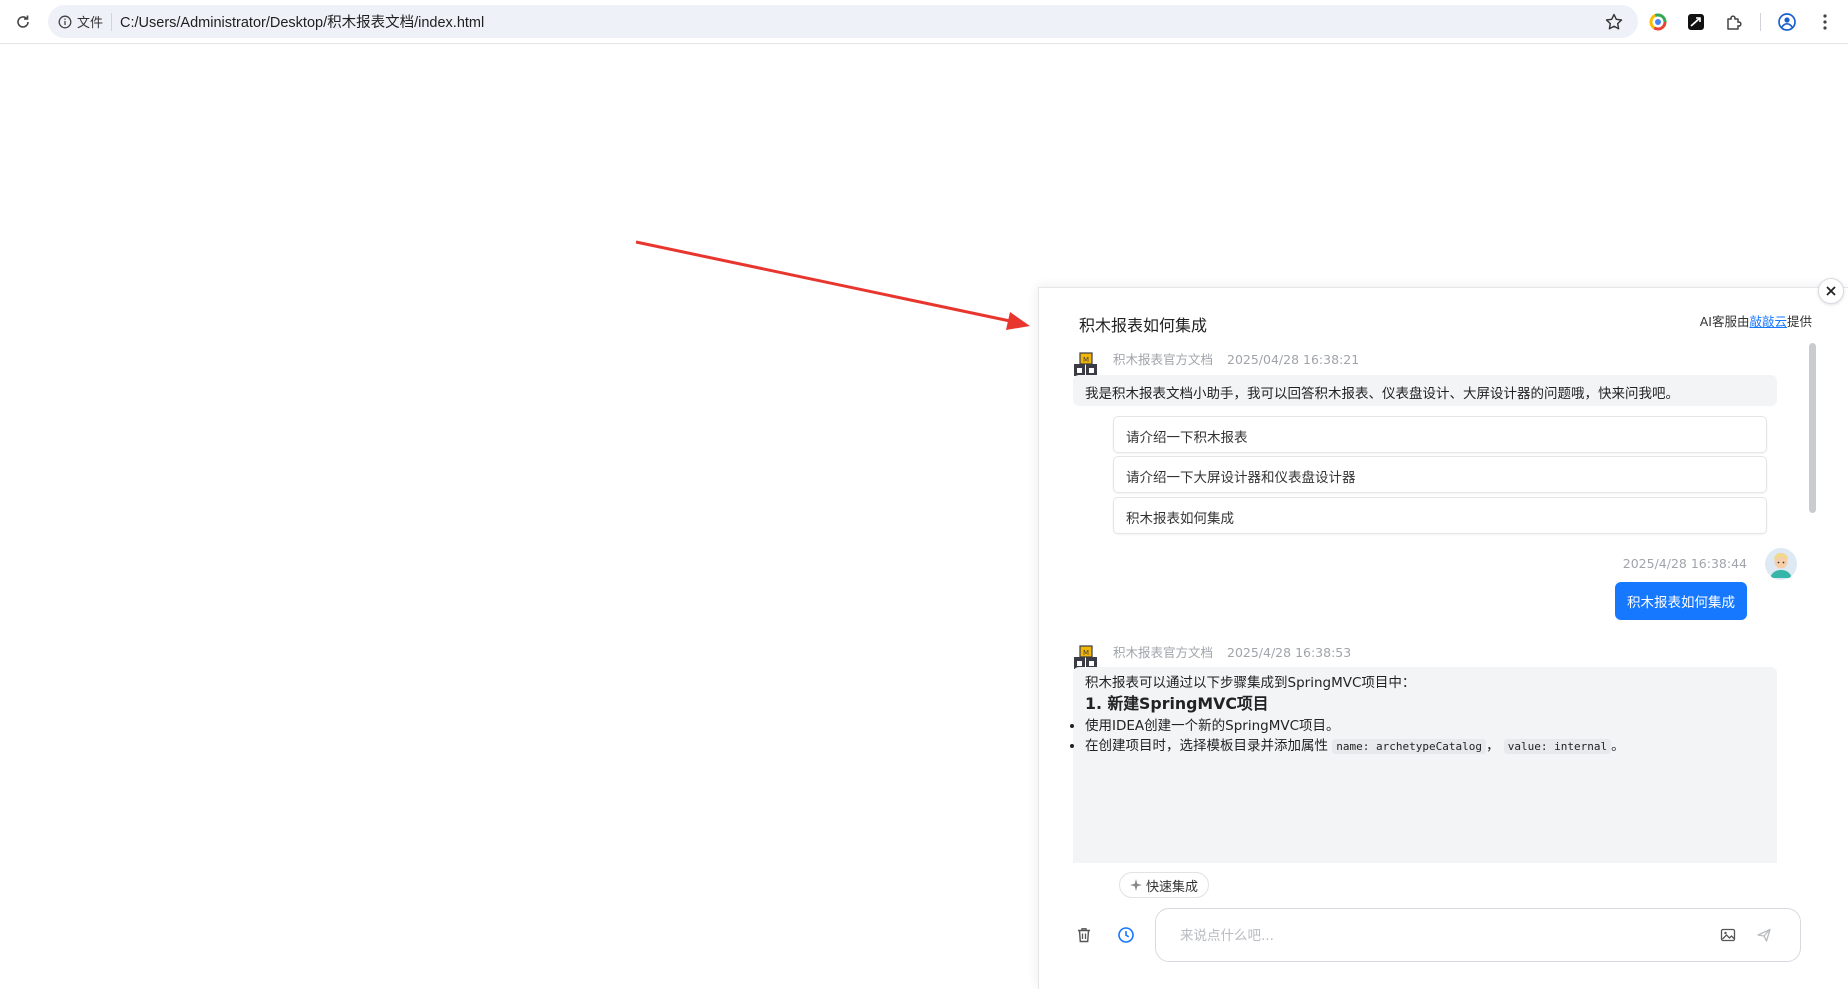 The height and width of the screenshot is (989, 1848). Describe the element at coordinates (90, 23) in the screenshot. I see `site-chip-label: 文件` at that location.